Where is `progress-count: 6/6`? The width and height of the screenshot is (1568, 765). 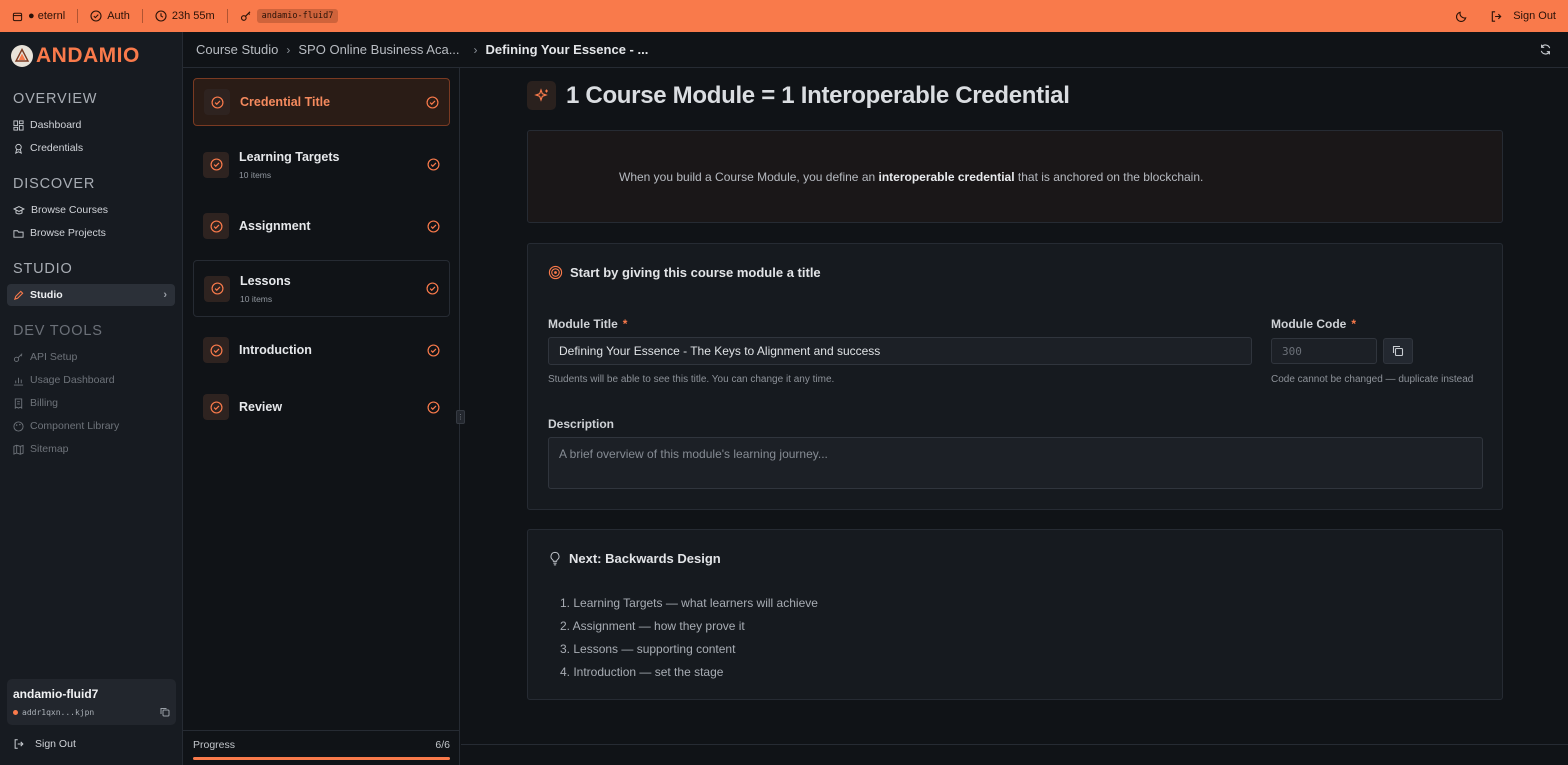
progress-count: 6/6 is located at coordinates (442, 745).